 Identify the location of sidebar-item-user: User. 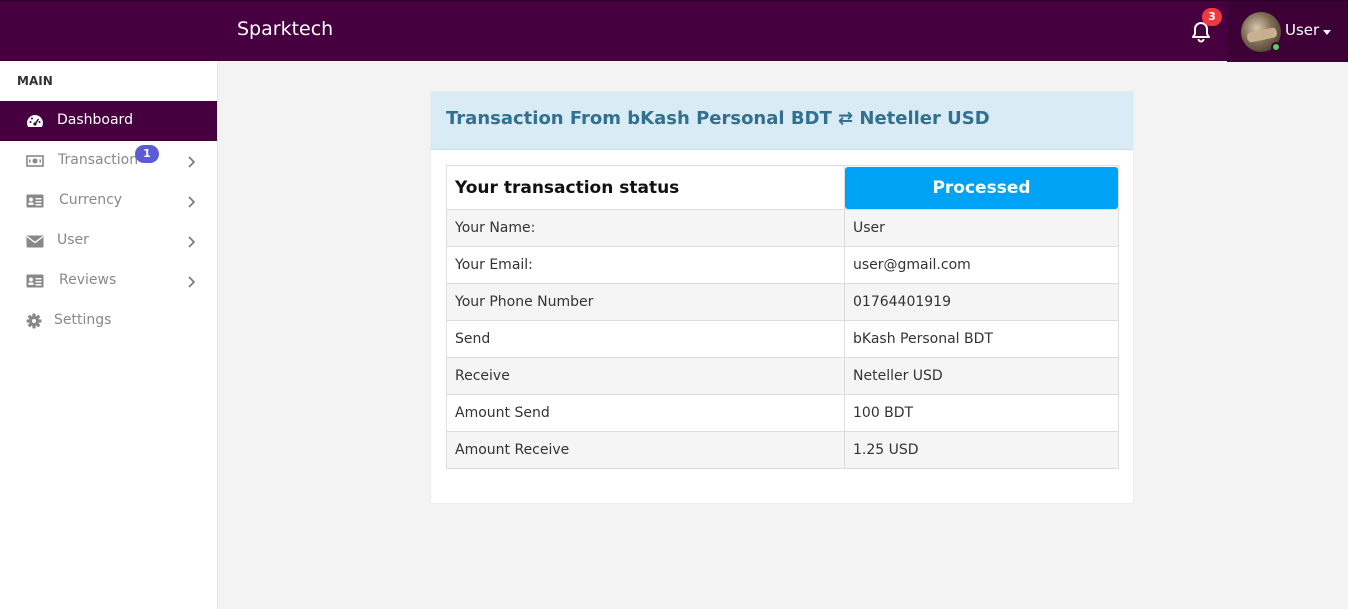
(108, 241).